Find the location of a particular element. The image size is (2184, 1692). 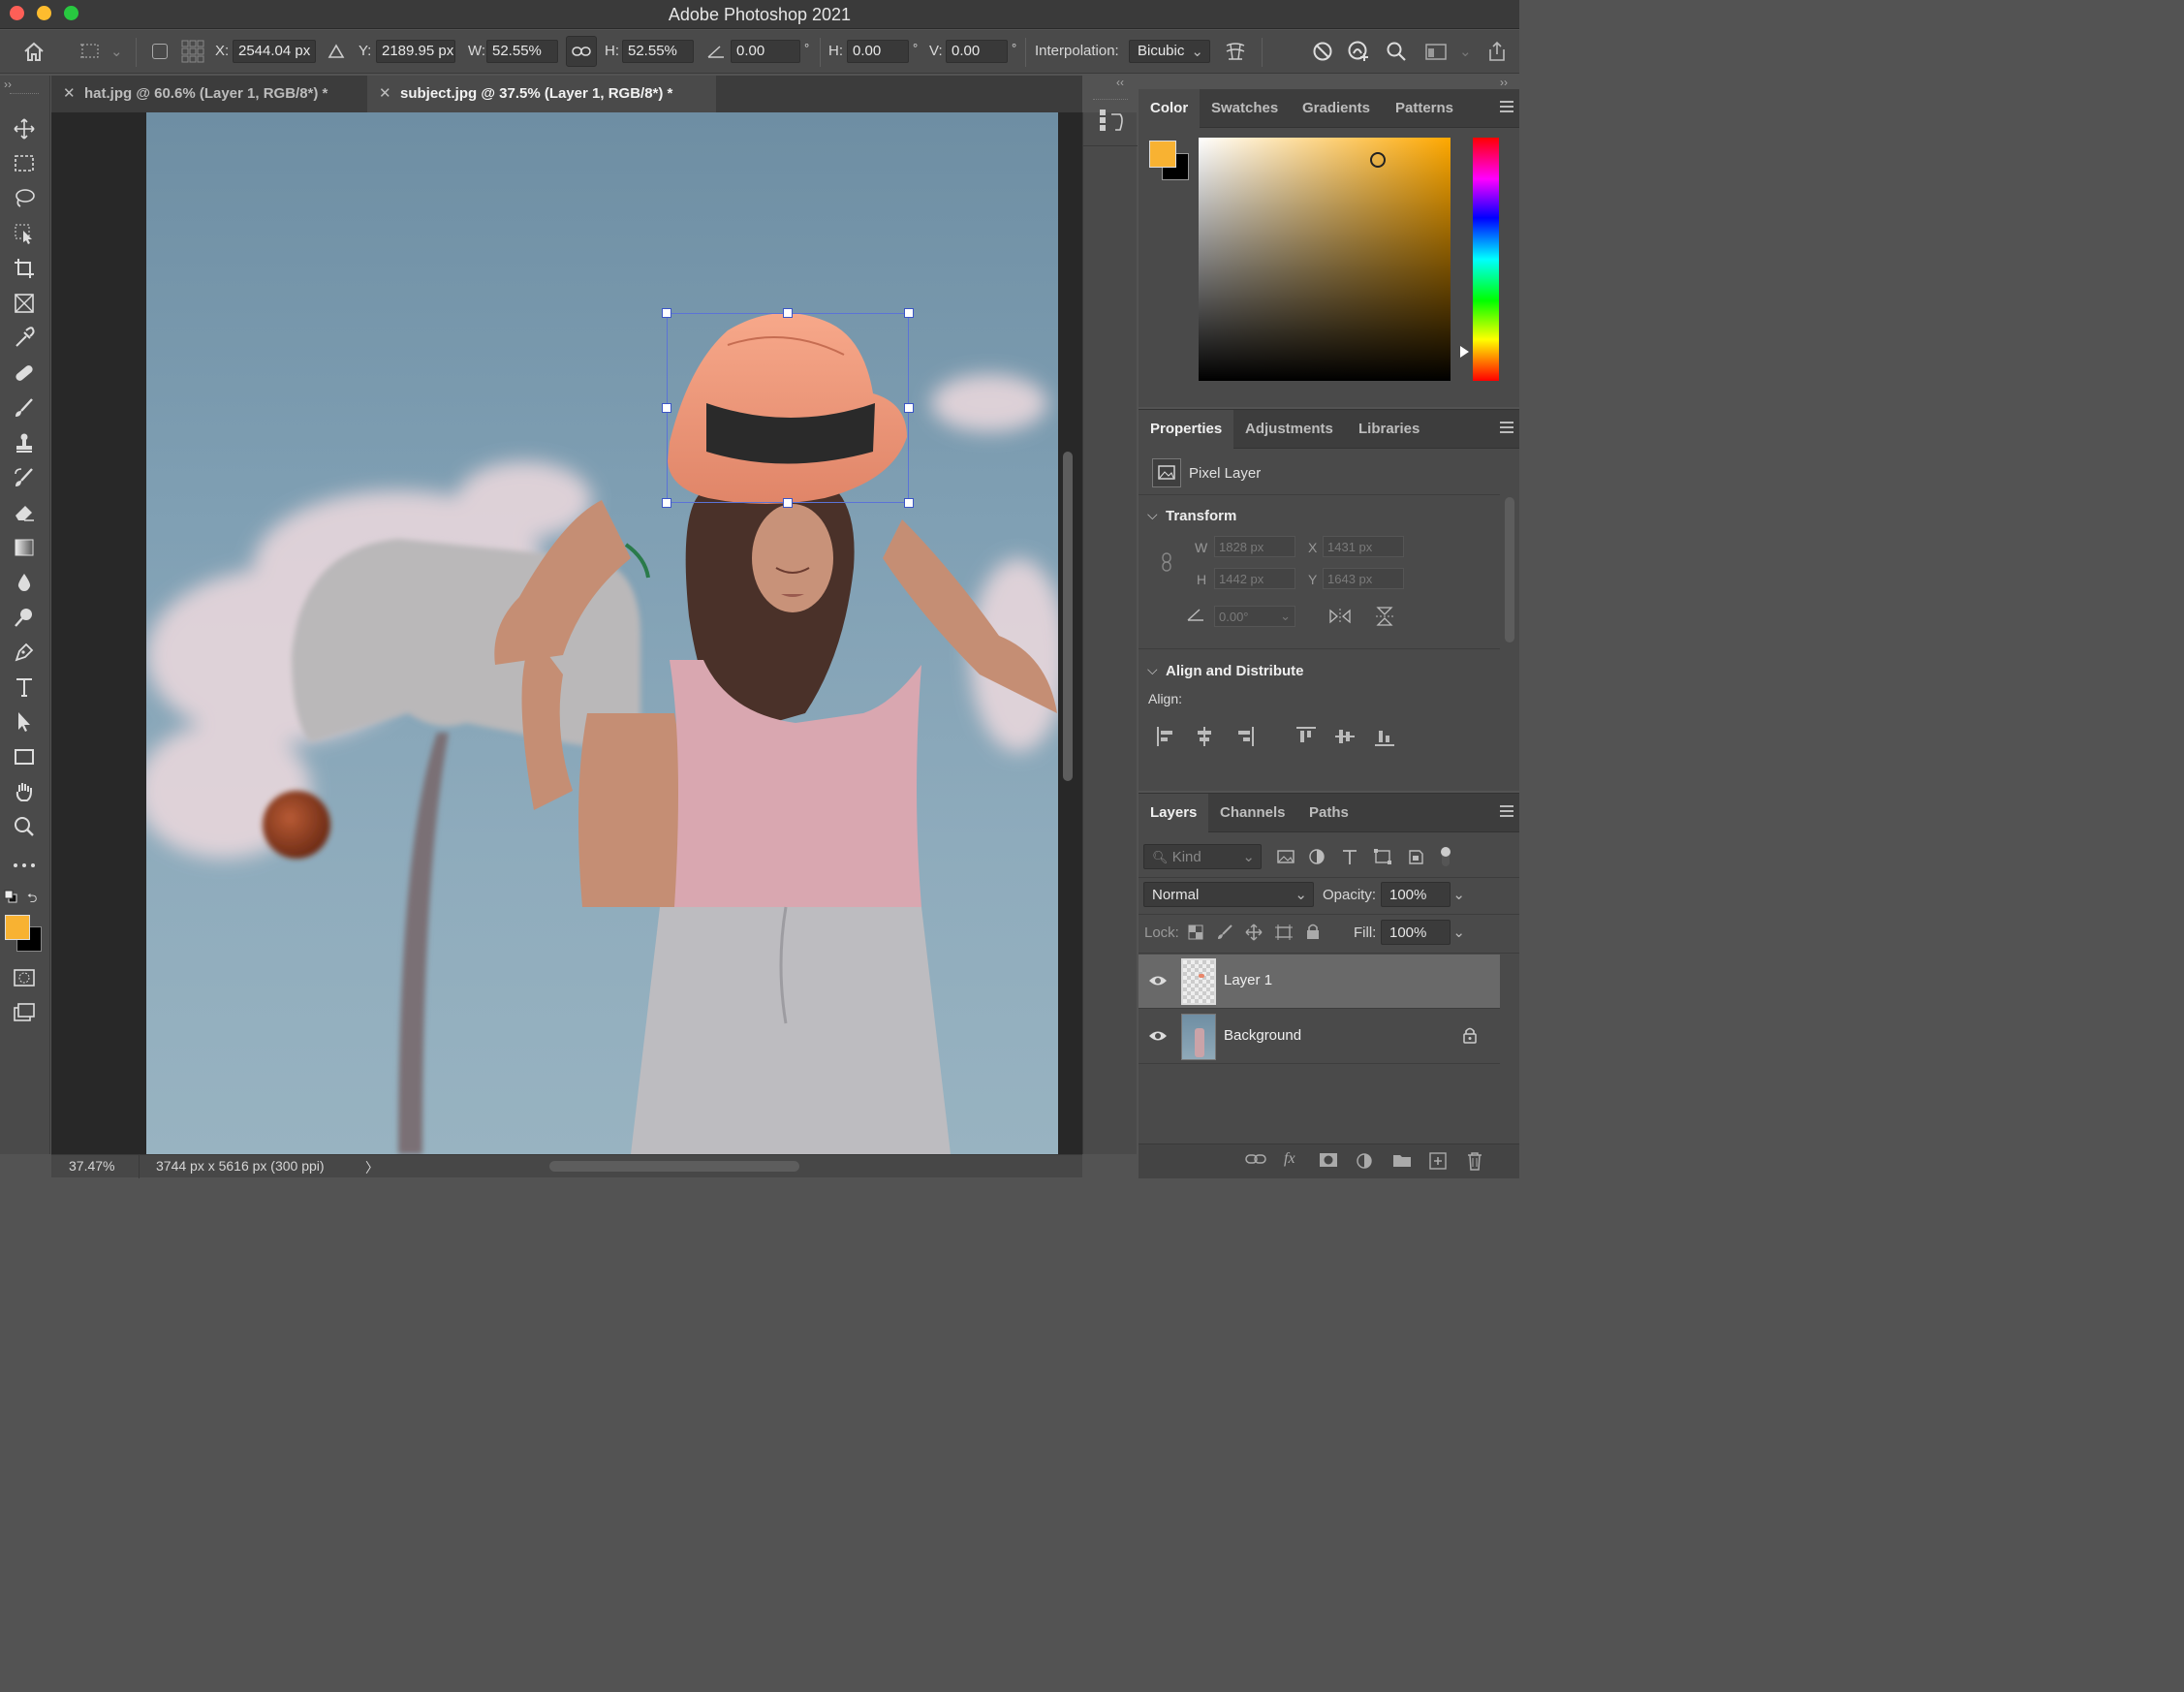

reference-point-checkbox is located at coordinates (160, 51).